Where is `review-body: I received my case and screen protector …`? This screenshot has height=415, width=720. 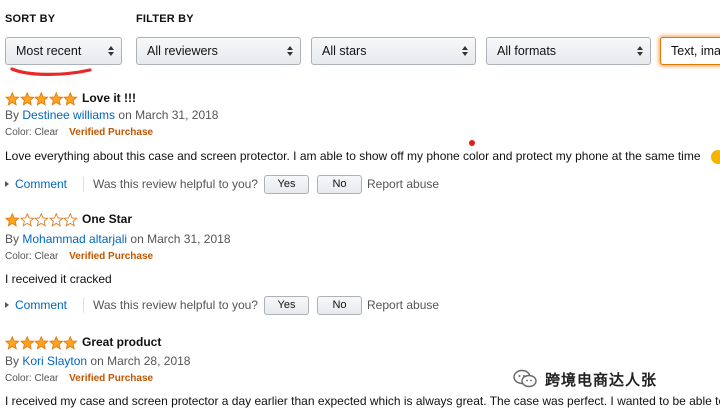
review-body: I received my case and screen protector … is located at coordinates (362, 401).